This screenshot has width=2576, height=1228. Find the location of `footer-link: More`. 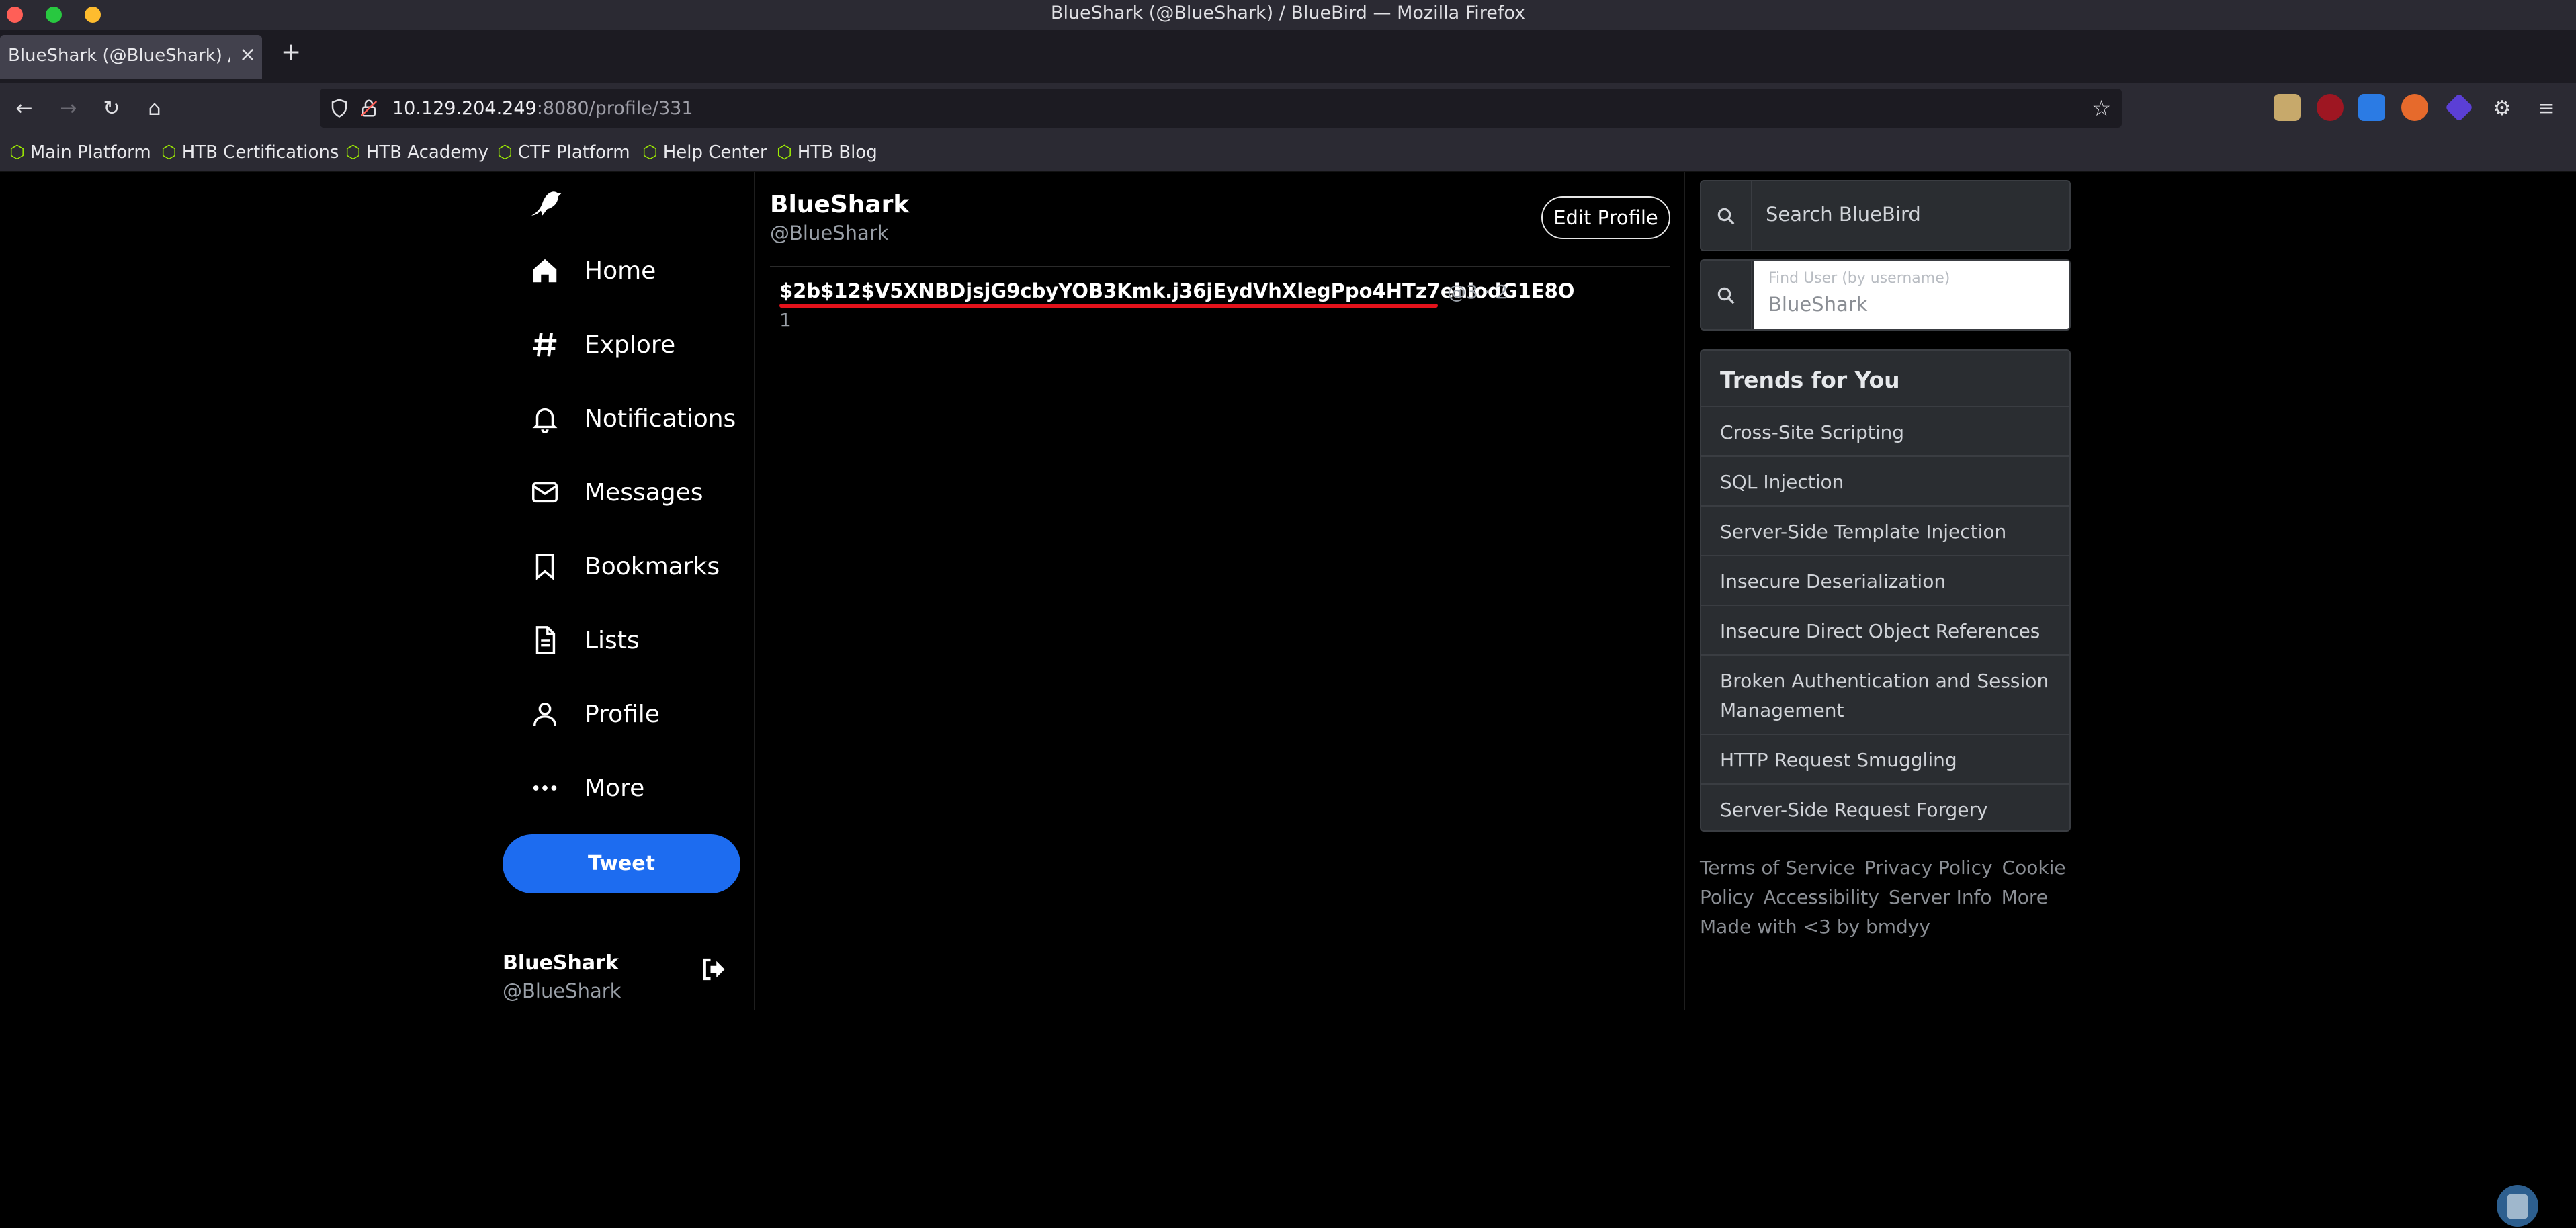

footer-link: More is located at coordinates (2025, 897).